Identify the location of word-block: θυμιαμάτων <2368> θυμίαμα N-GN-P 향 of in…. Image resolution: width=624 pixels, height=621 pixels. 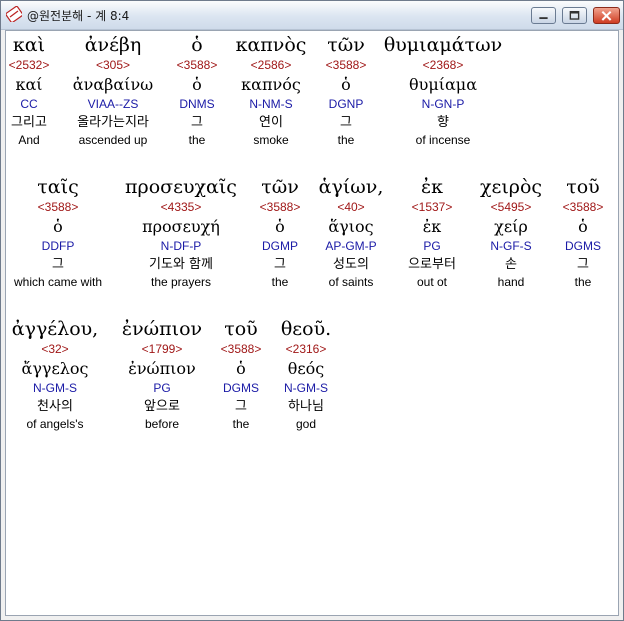
(443, 90).